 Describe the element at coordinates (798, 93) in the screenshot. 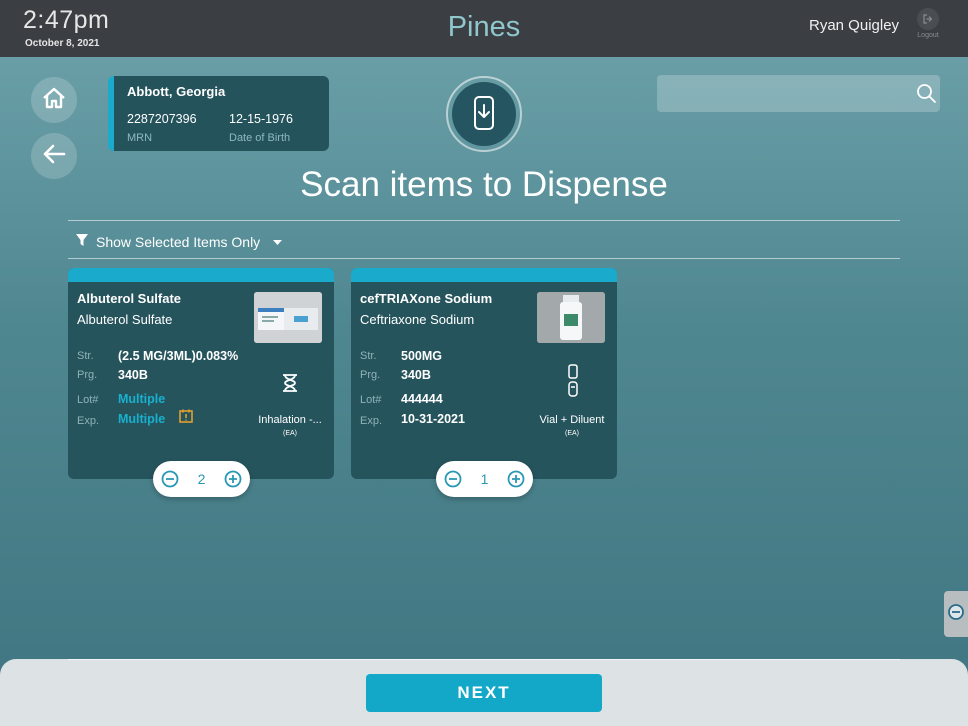

I see `search-input` at that location.